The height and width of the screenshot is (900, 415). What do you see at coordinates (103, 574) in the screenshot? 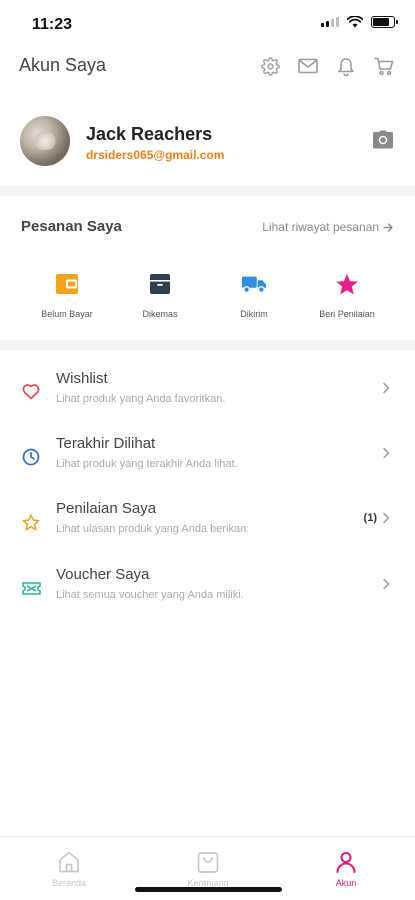
I see `menu-item-title: Voucher Saya` at bounding box center [103, 574].